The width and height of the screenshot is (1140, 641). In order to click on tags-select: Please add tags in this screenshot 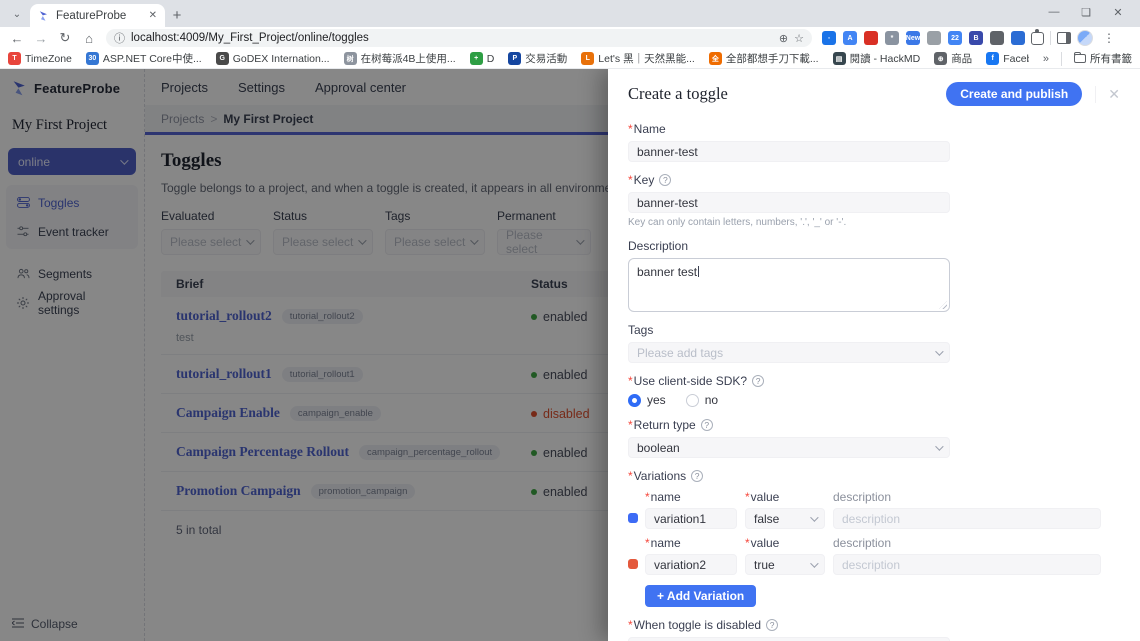, I will do `click(789, 352)`.